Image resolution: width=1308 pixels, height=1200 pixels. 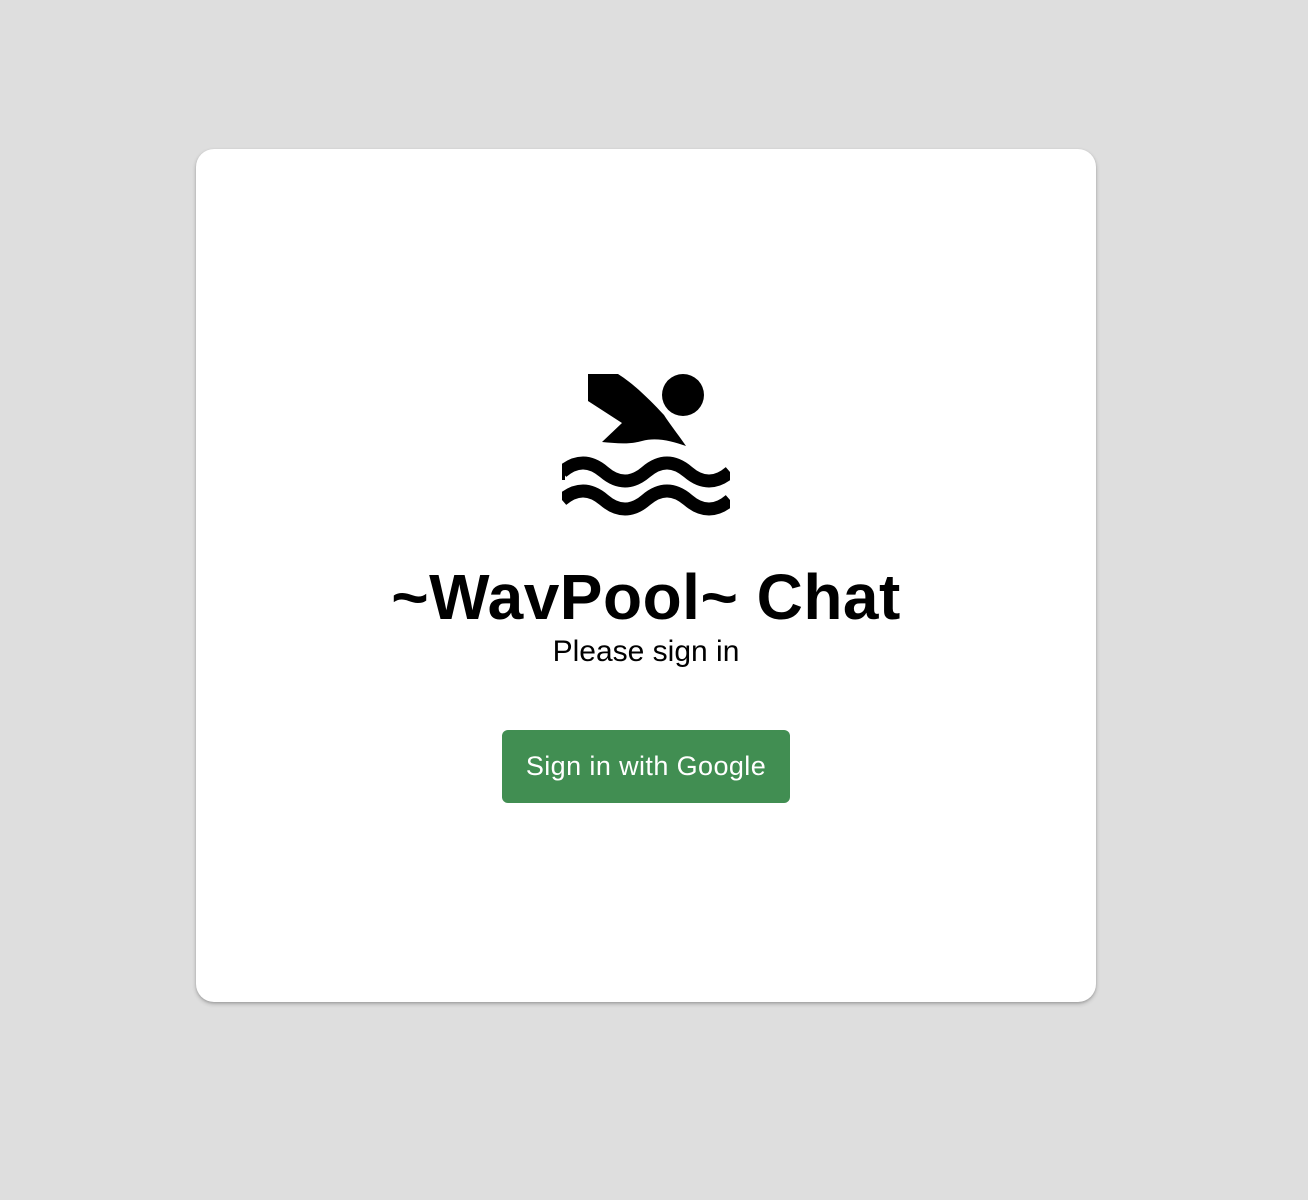 I want to click on swimmer-icon, so click(x=646, y=449).